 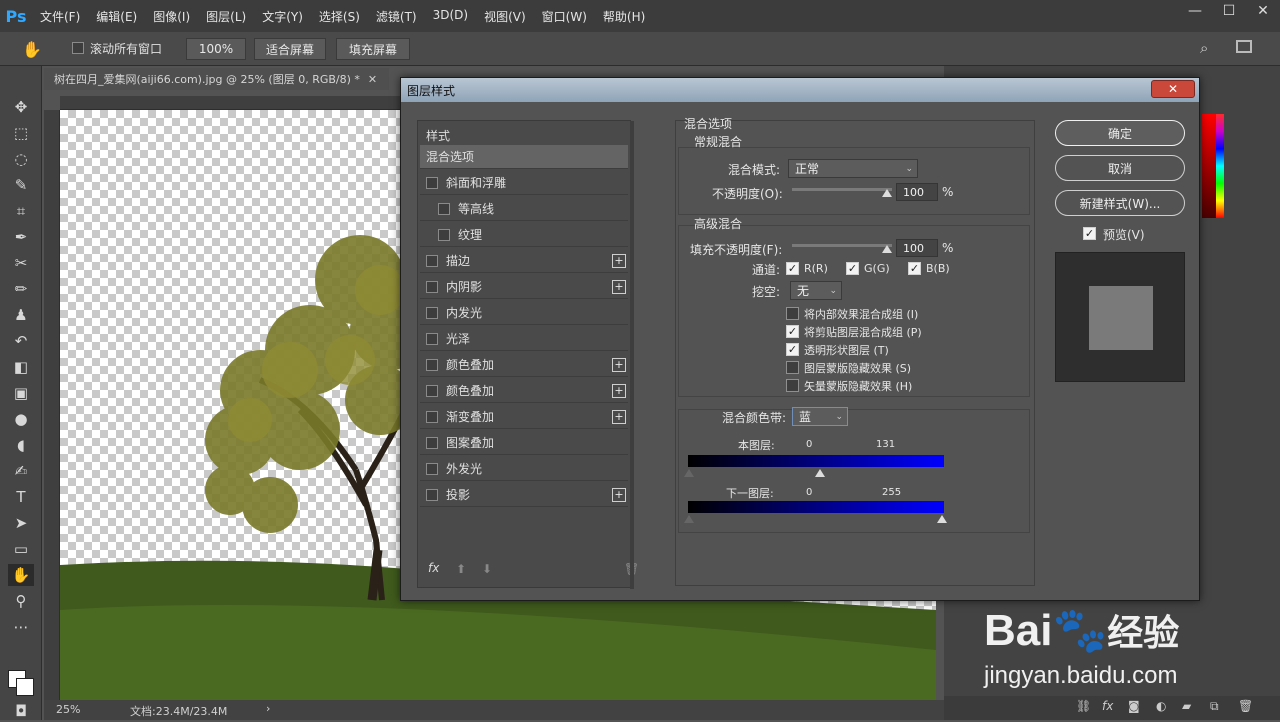 What do you see at coordinates (1209, 166) in the screenshot?
I see `color-field` at bounding box center [1209, 166].